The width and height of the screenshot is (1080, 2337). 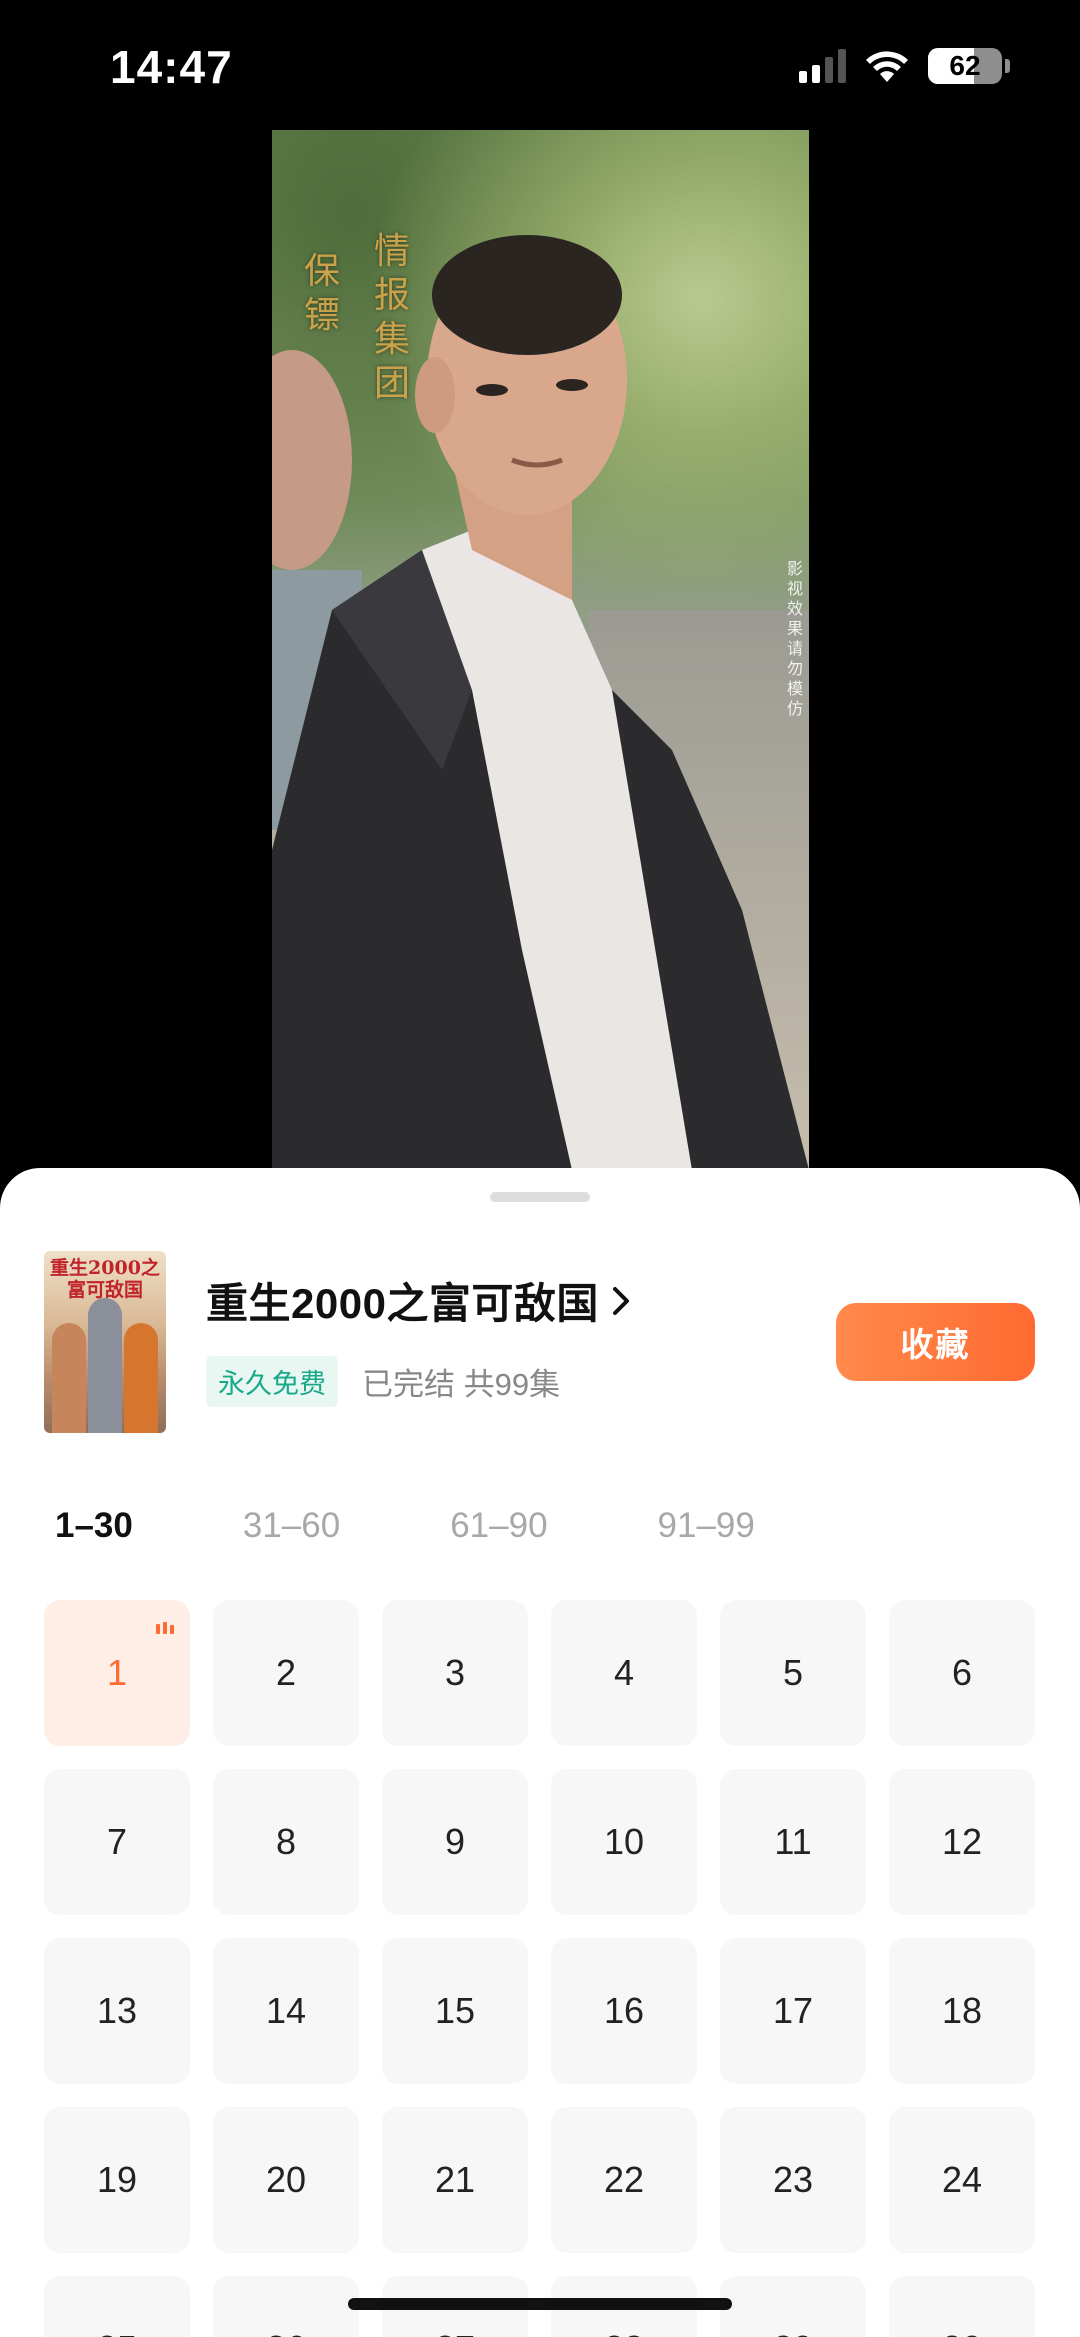 I want to click on free-badge: 永久免费, so click(x=272, y=1381).